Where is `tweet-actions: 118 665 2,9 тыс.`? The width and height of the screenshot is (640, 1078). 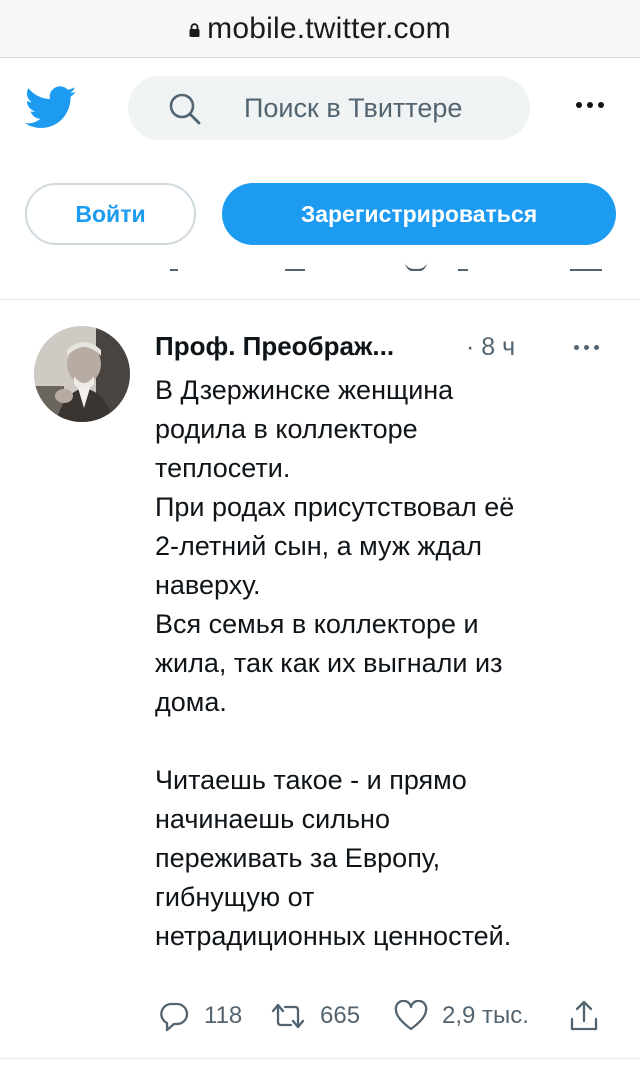 tweet-actions: 118 665 2,9 тыс. is located at coordinates (320, 1016).